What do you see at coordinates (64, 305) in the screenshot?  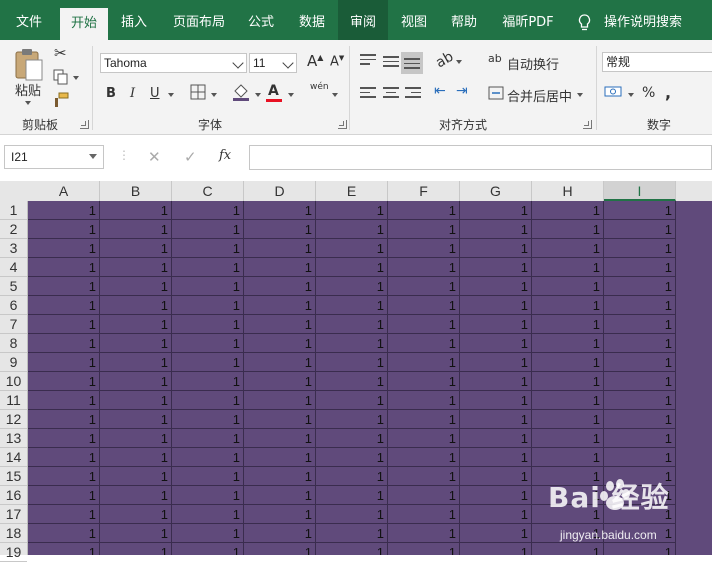 I see `cell-a6: 1` at bounding box center [64, 305].